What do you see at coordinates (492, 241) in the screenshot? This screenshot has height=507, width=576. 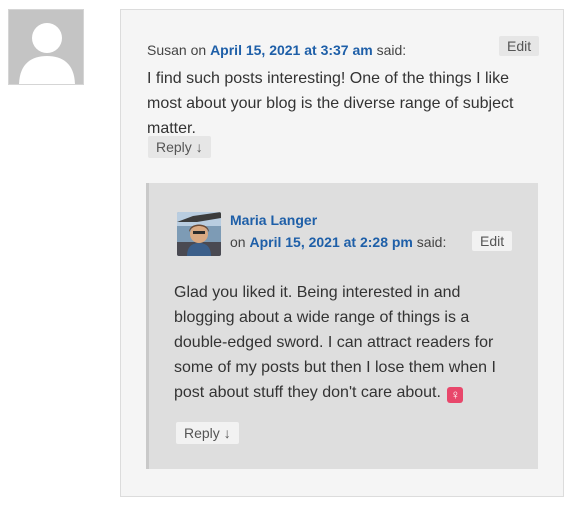 I see `child-edit-button: Edit` at bounding box center [492, 241].